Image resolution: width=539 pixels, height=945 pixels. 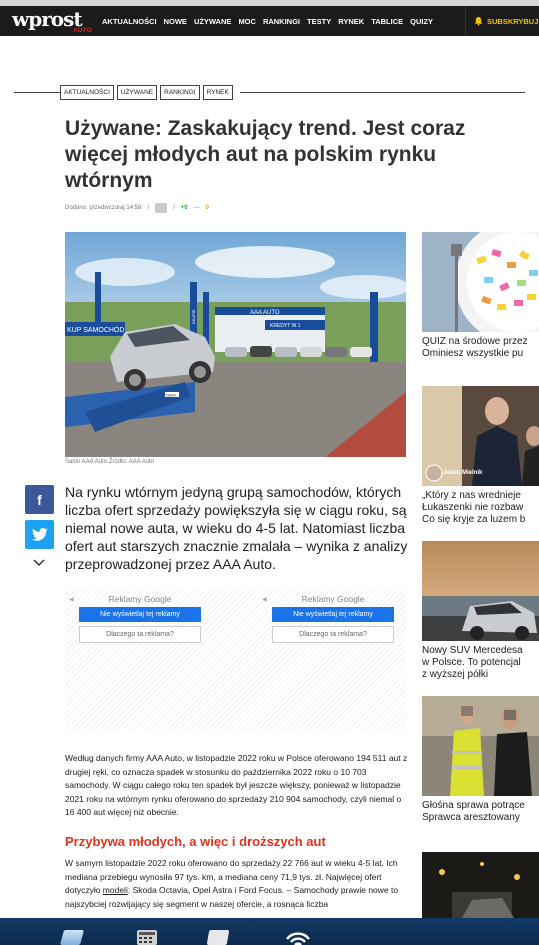 What do you see at coordinates (110, 462) in the screenshot?
I see `photo-caption: Salon AAA Auto Źródło: AAA Auto` at bounding box center [110, 462].